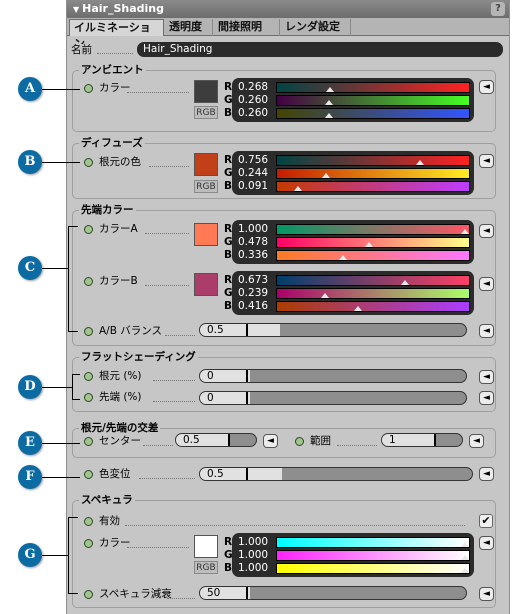 This screenshot has width=525, height=614. Describe the element at coordinates (255, 255) in the screenshot. I see `blue-value: 0.336` at that location.